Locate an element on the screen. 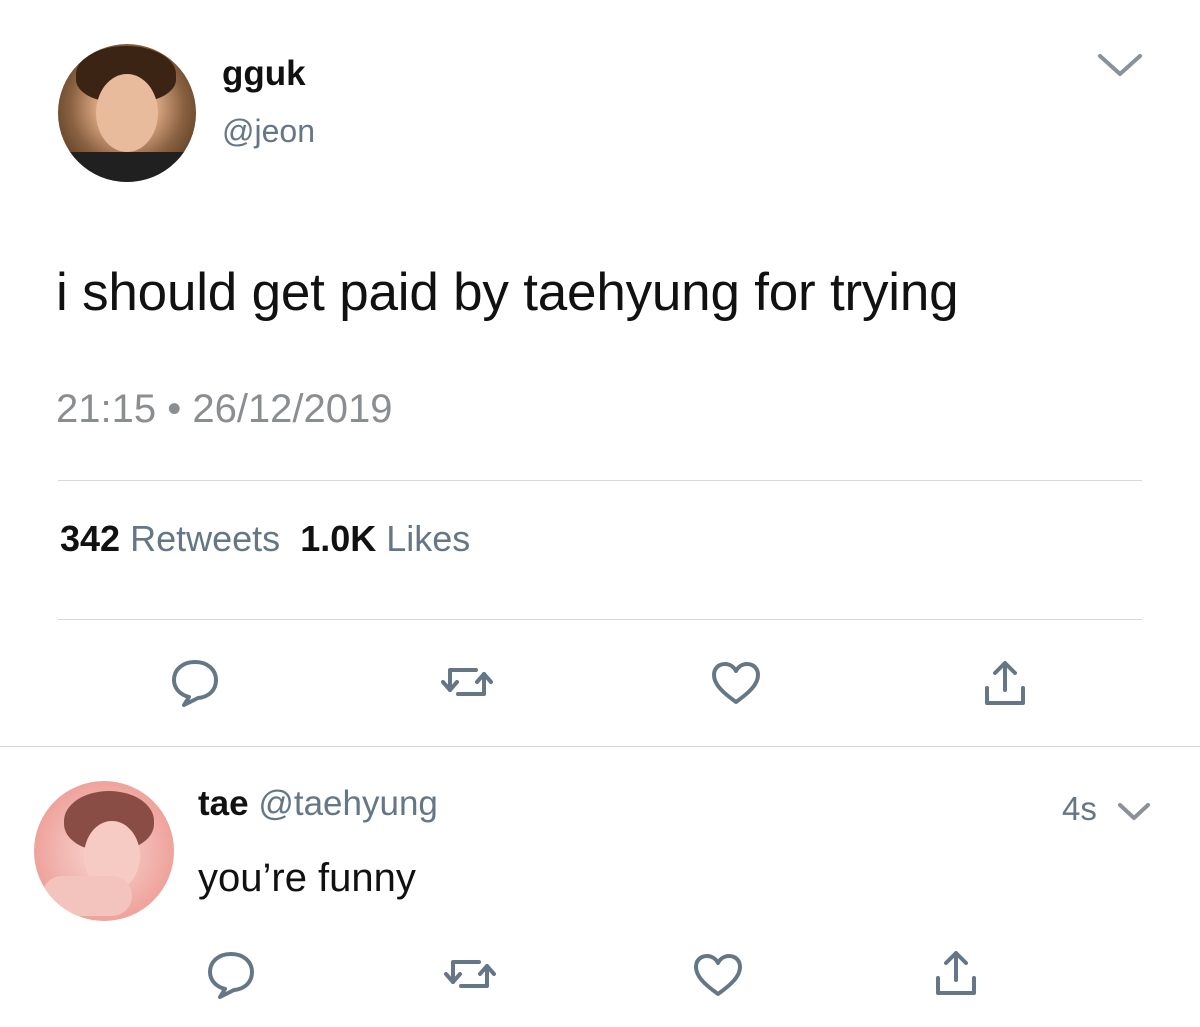  likes-count: 1.0K is located at coordinates (338, 538).